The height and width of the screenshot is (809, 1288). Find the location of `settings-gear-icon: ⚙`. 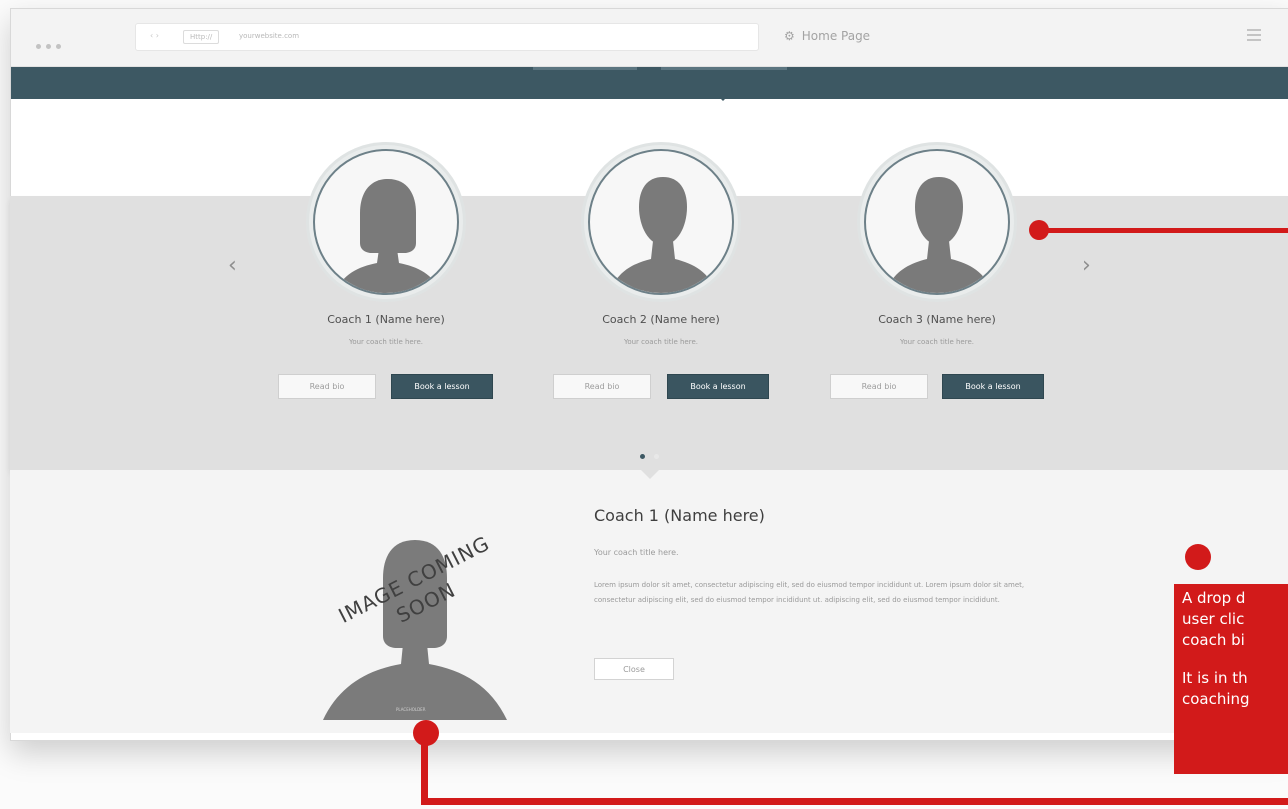

settings-gear-icon: ⚙ is located at coordinates (789, 36).